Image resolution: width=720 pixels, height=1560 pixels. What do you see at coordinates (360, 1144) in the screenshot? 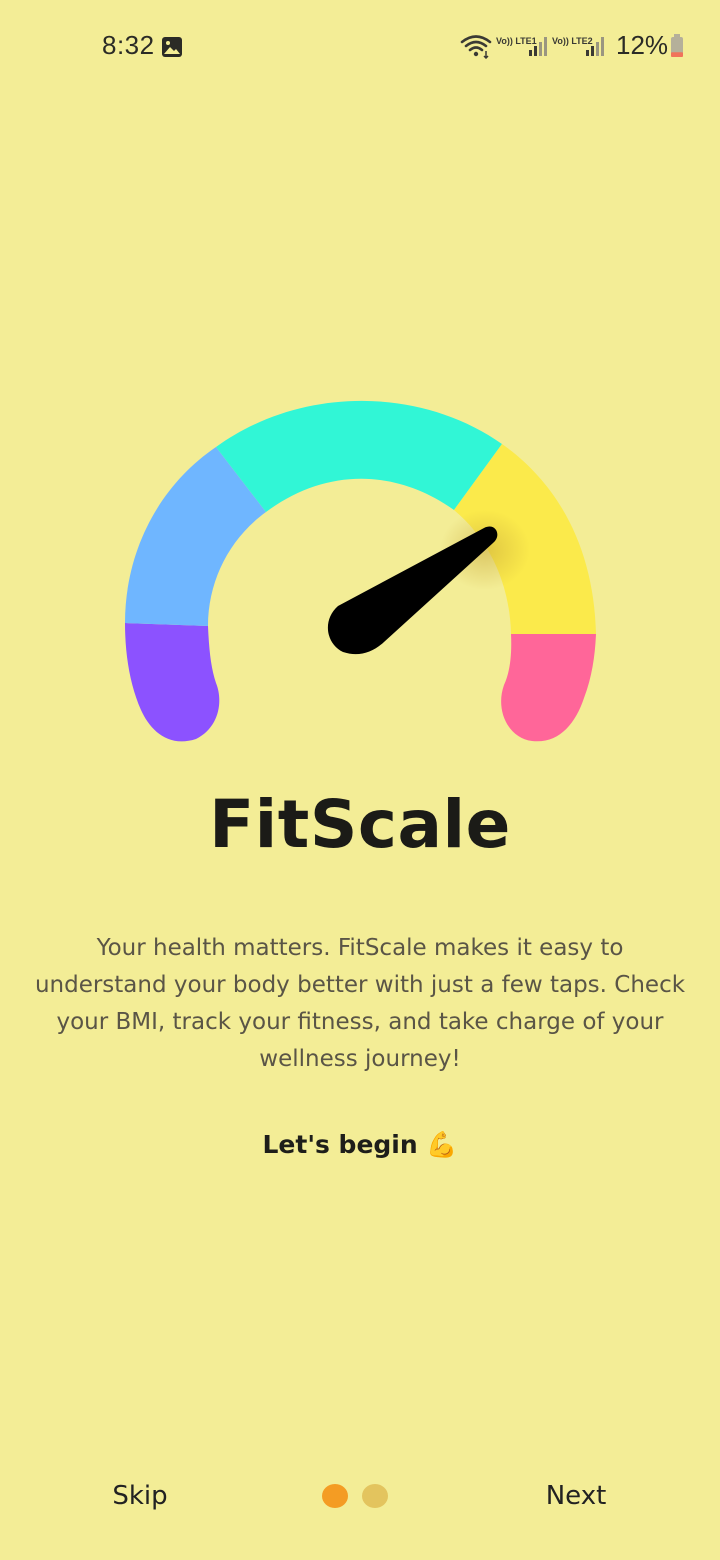
I see `lets-begin-text: Let's begin 💪` at bounding box center [360, 1144].